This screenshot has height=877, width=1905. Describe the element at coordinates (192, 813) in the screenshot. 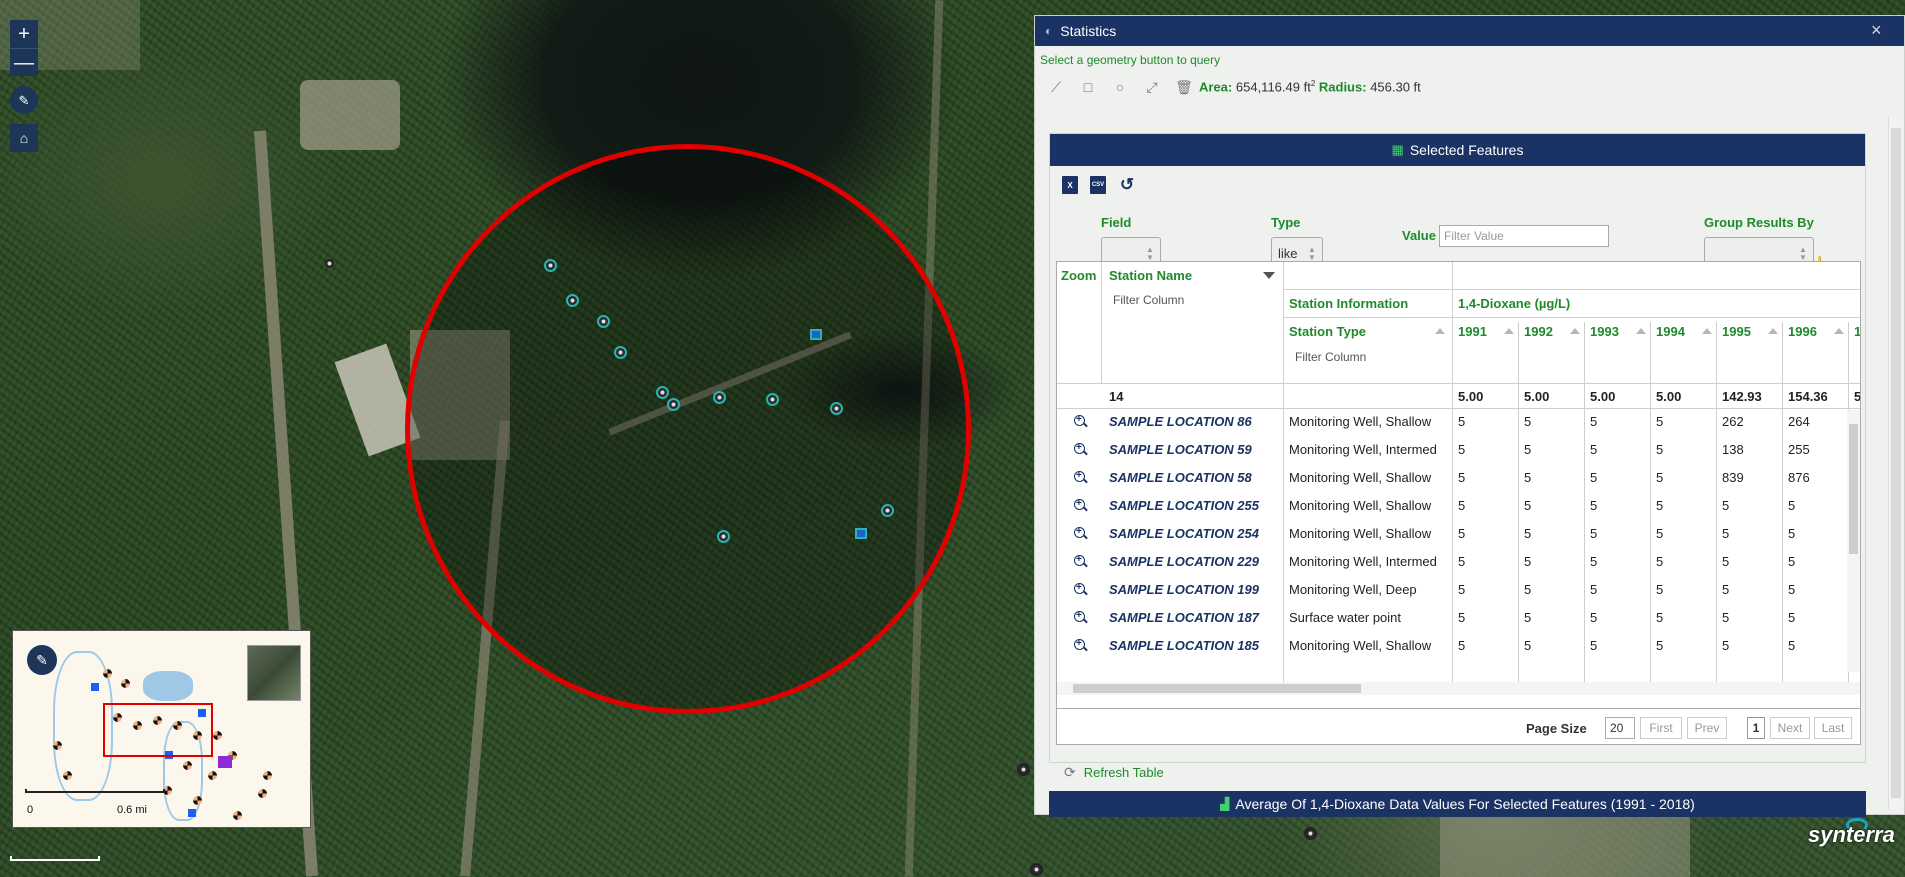

I see `overview-square` at that location.